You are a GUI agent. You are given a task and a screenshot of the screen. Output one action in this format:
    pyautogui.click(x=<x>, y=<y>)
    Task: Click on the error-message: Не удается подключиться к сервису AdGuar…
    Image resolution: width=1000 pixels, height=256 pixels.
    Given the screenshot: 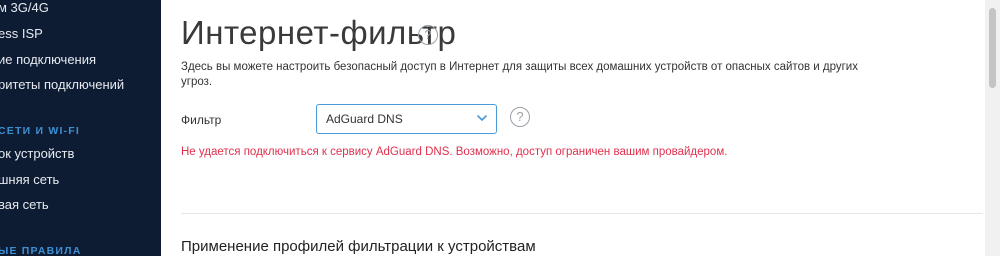 What is the action you would take?
    pyautogui.click(x=454, y=152)
    